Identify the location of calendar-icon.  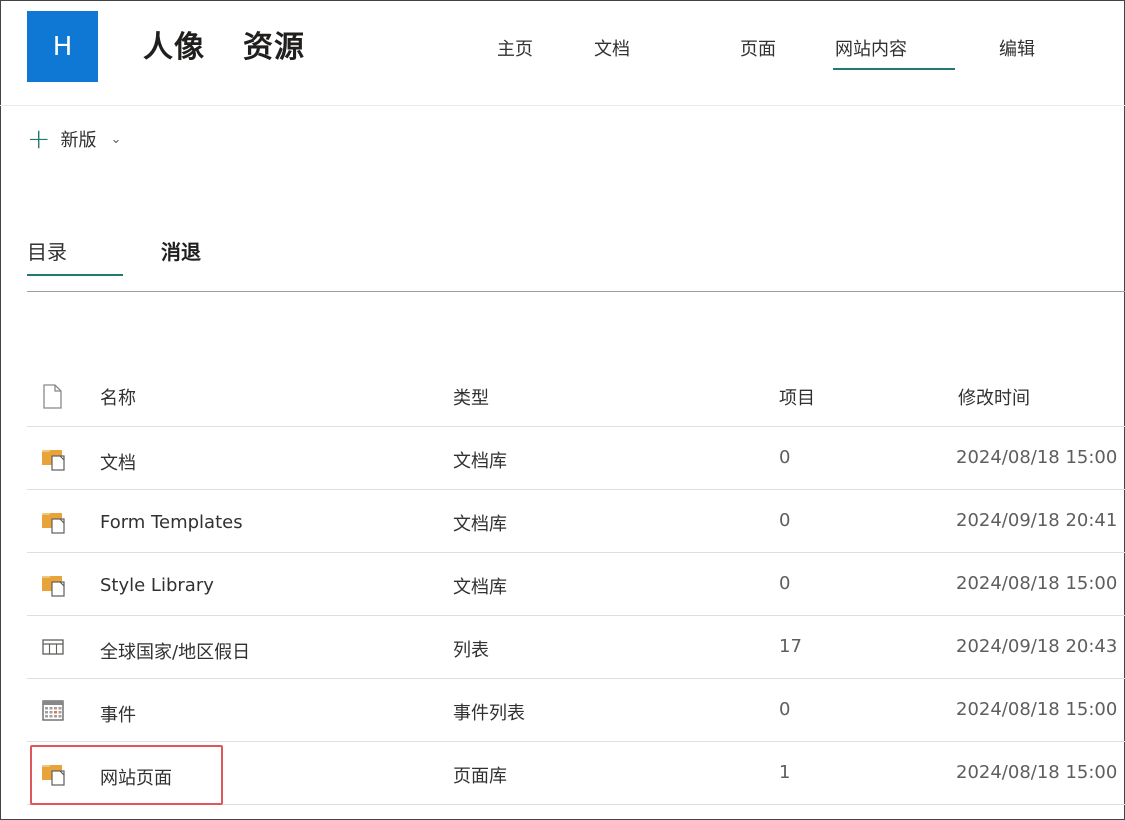
(54, 712).